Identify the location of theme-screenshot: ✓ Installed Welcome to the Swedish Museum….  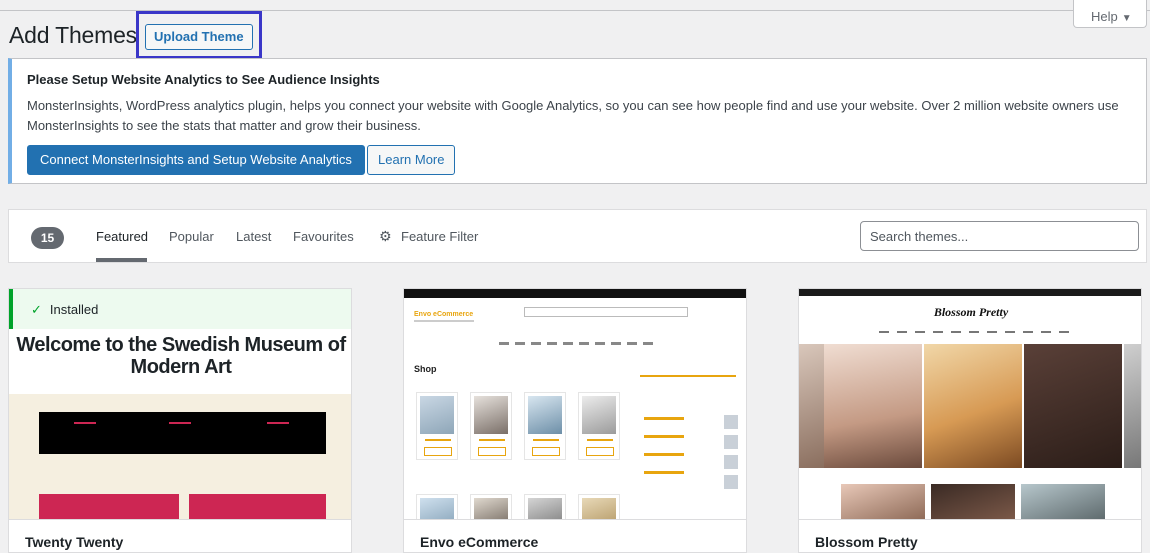
(180, 404).